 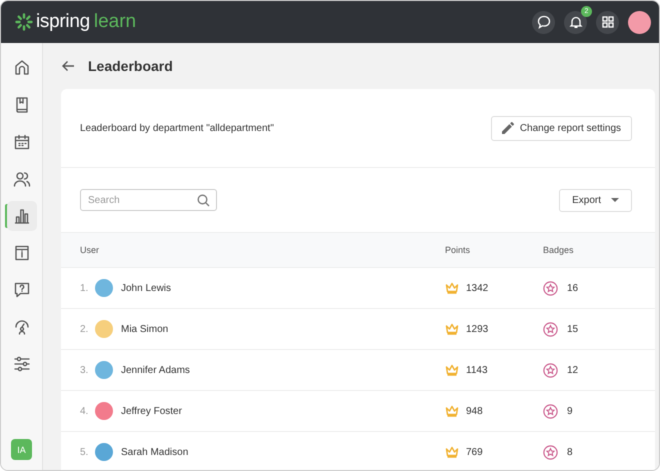 What do you see at coordinates (21, 364) in the screenshot?
I see `sliders-icon` at bounding box center [21, 364].